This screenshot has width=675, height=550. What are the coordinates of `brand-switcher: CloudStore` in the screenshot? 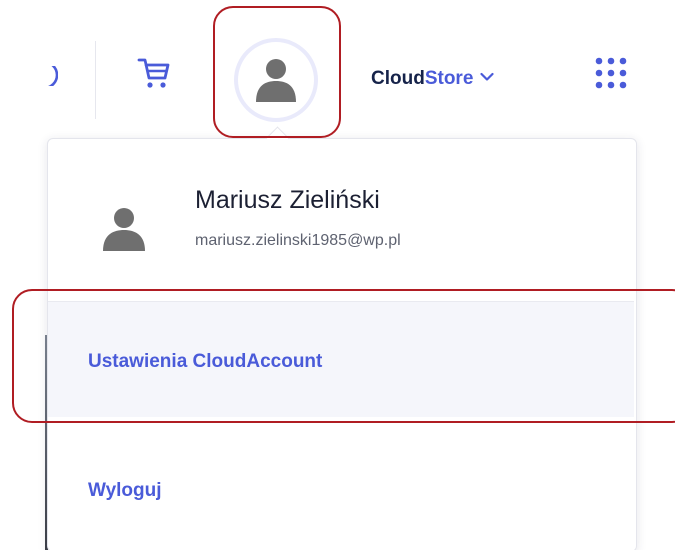 It's located at (433, 77).